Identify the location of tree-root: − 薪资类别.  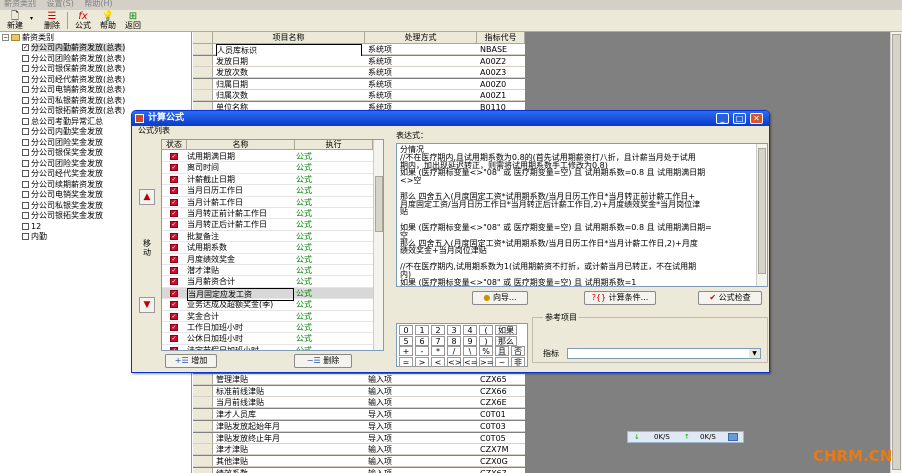
(28, 38).